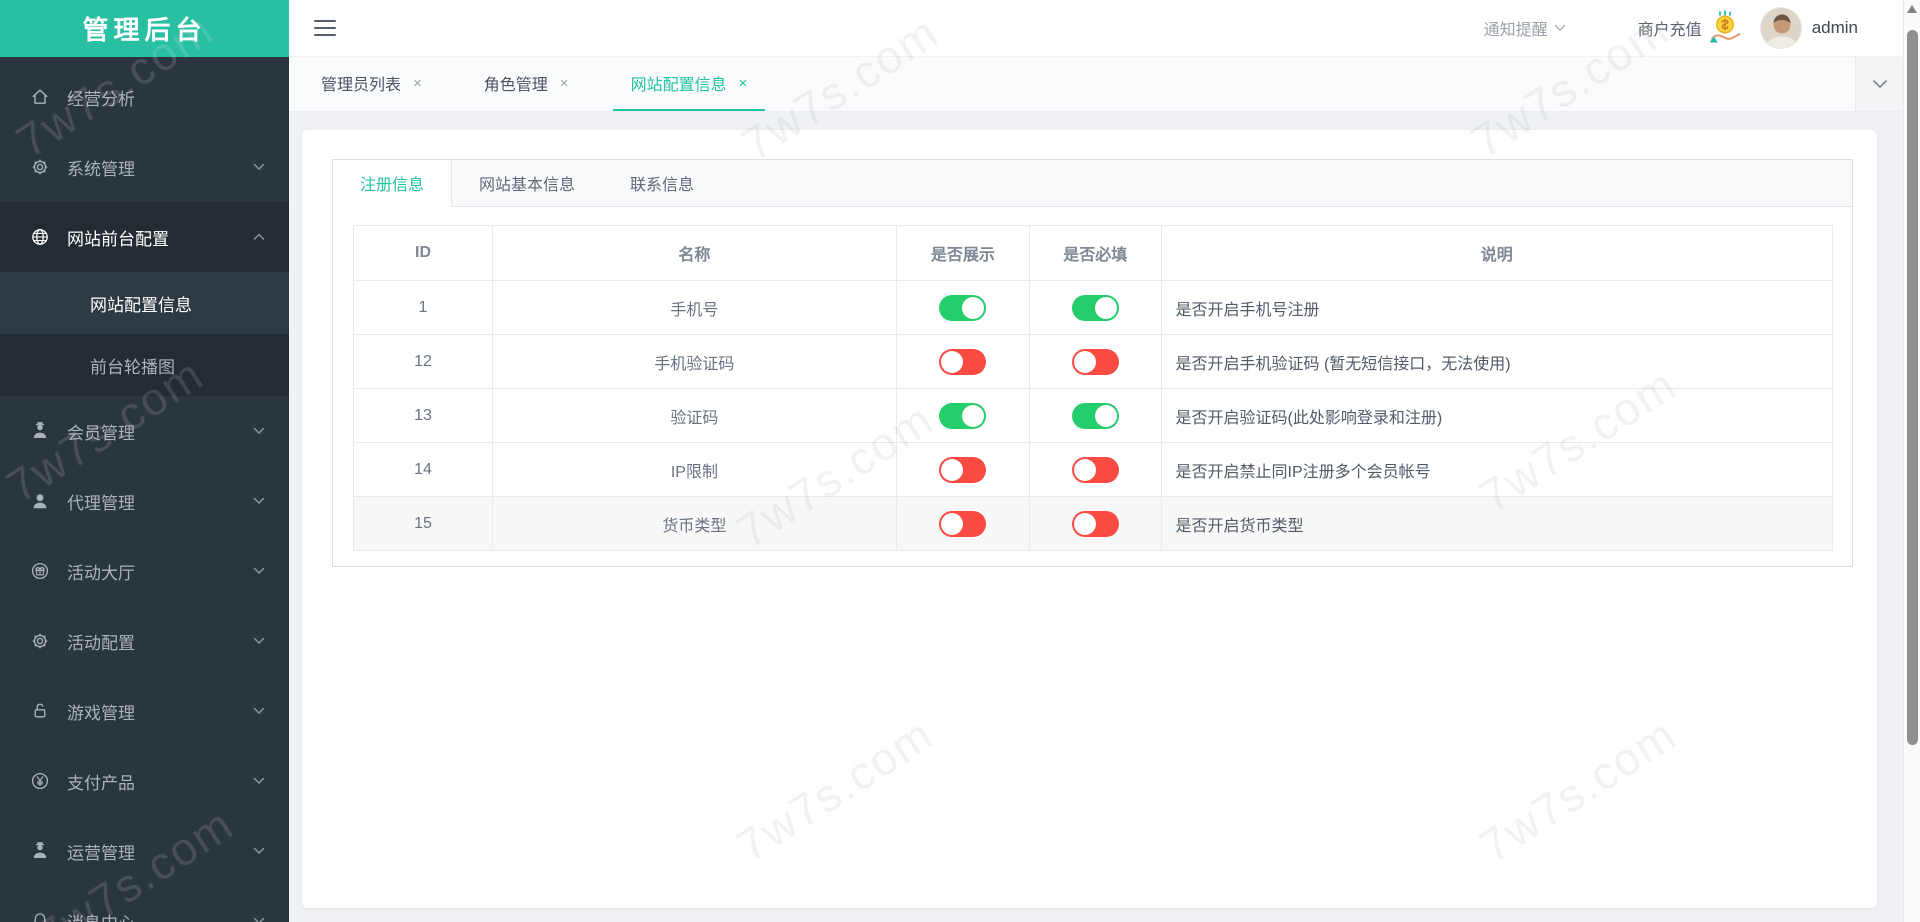  I want to click on page-tab-admin-list: 管理员列表 ×, so click(371, 84).